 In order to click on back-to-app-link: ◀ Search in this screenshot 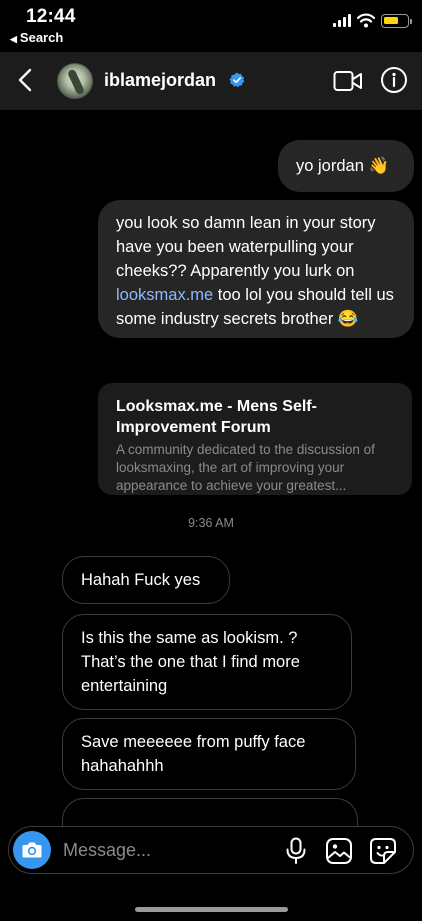, I will do `click(36, 37)`.